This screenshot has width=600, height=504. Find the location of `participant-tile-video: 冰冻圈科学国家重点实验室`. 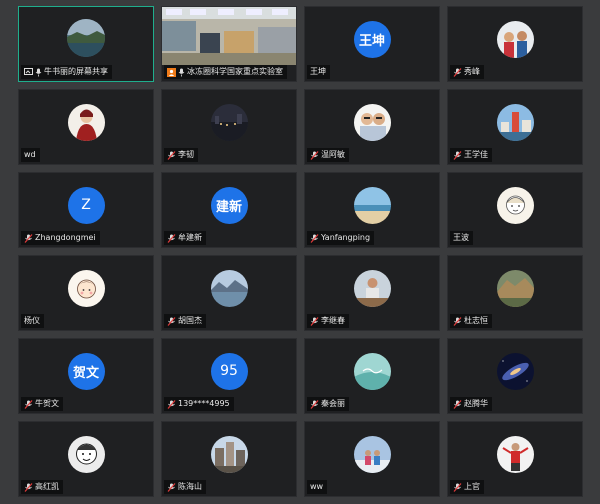

participant-tile-video: 冰冻圈科学国家重点实验室 is located at coordinates (229, 44).